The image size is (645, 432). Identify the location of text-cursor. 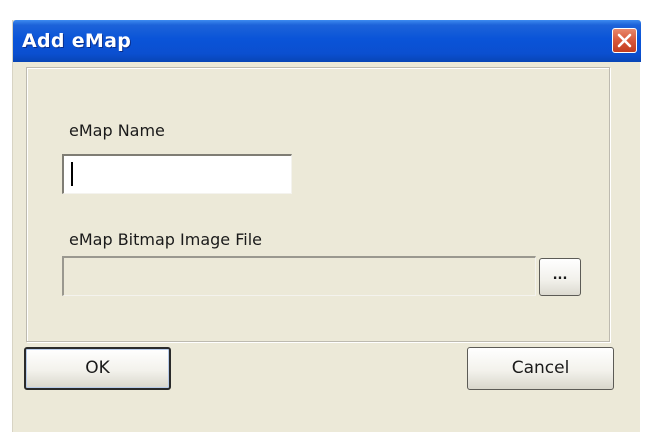
(72, 174).